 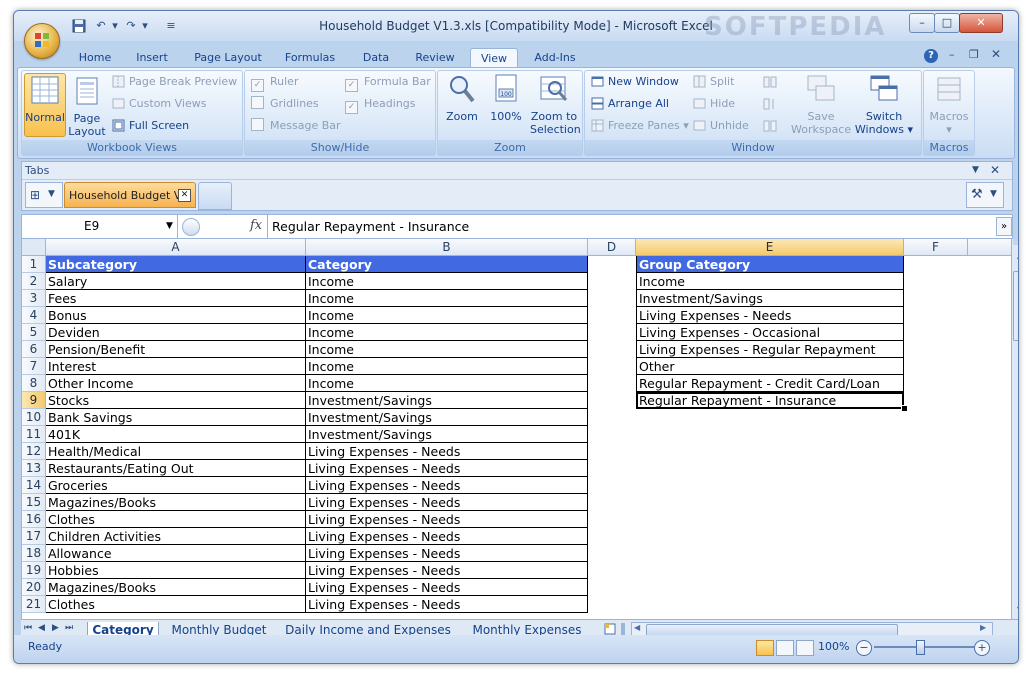 I want to click on ruler-checkbox: ✓ Ruler, so click(x=274, y=82).